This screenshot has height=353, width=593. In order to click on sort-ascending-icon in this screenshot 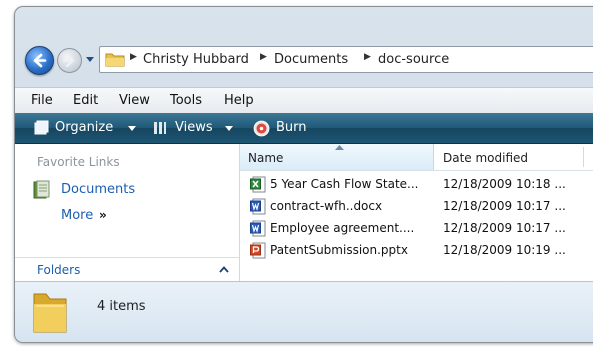, I will do `click(339, 147)`.